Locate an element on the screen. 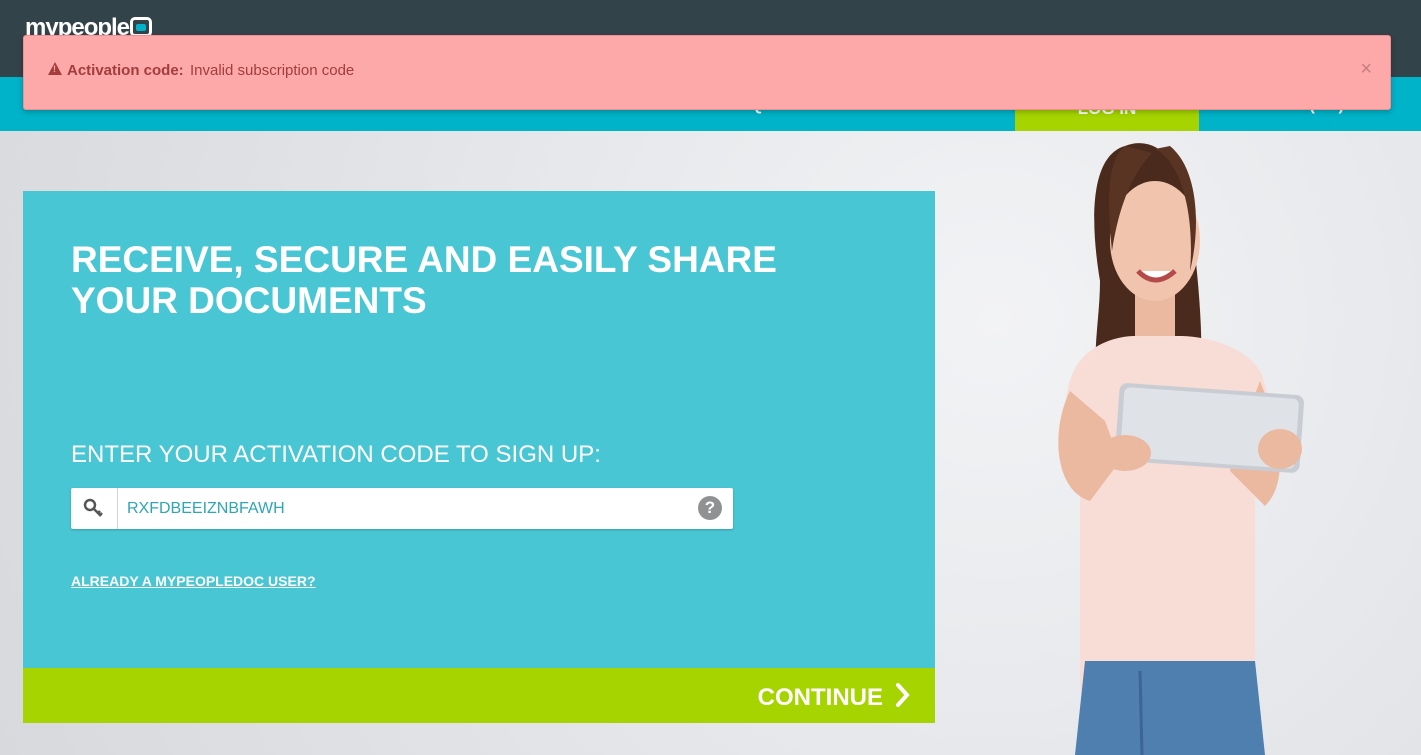 This screenshot has height=755, width=1421. key-icon is located at coordinates (94, 508).